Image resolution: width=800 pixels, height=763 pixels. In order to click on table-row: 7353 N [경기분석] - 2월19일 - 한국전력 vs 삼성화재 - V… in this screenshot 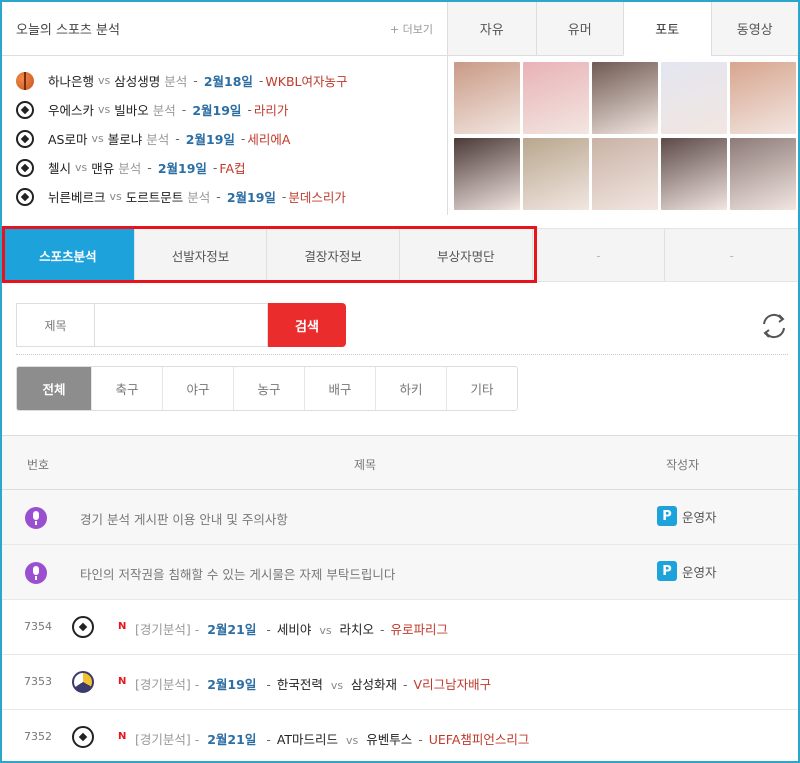, I will do `click(400, 682)`.